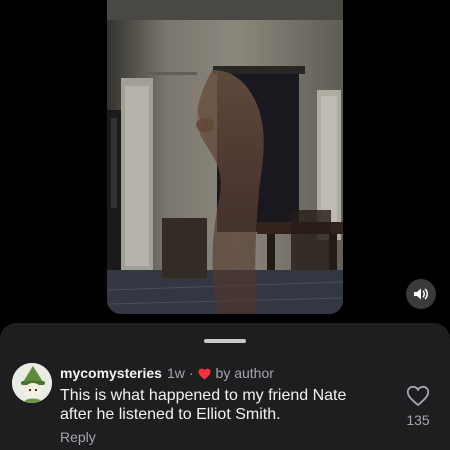 The width and height of the screenshot is (450, 450). Describe the element at coordinates (111, 373) in the screenshot. I see `comment-username: mycomysteries` at that location.